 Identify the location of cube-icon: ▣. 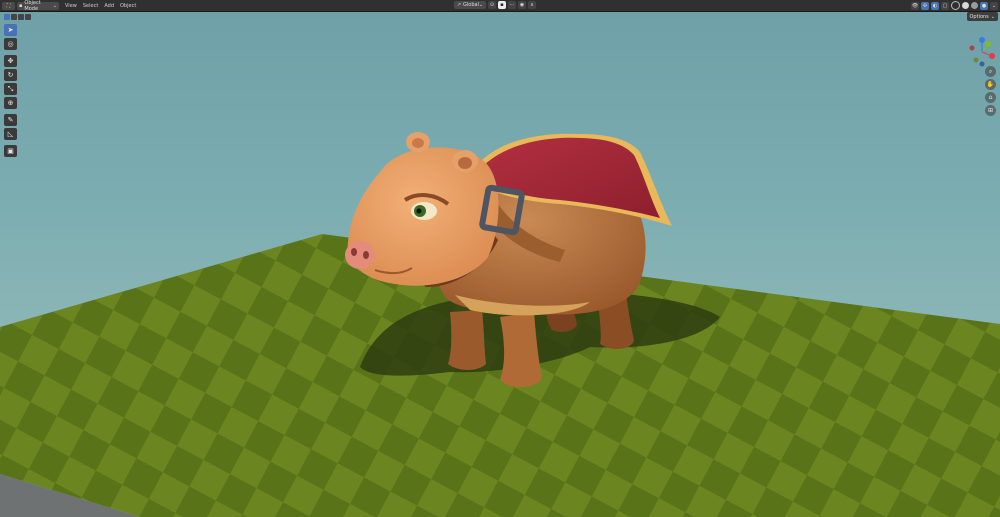
(10, 150).